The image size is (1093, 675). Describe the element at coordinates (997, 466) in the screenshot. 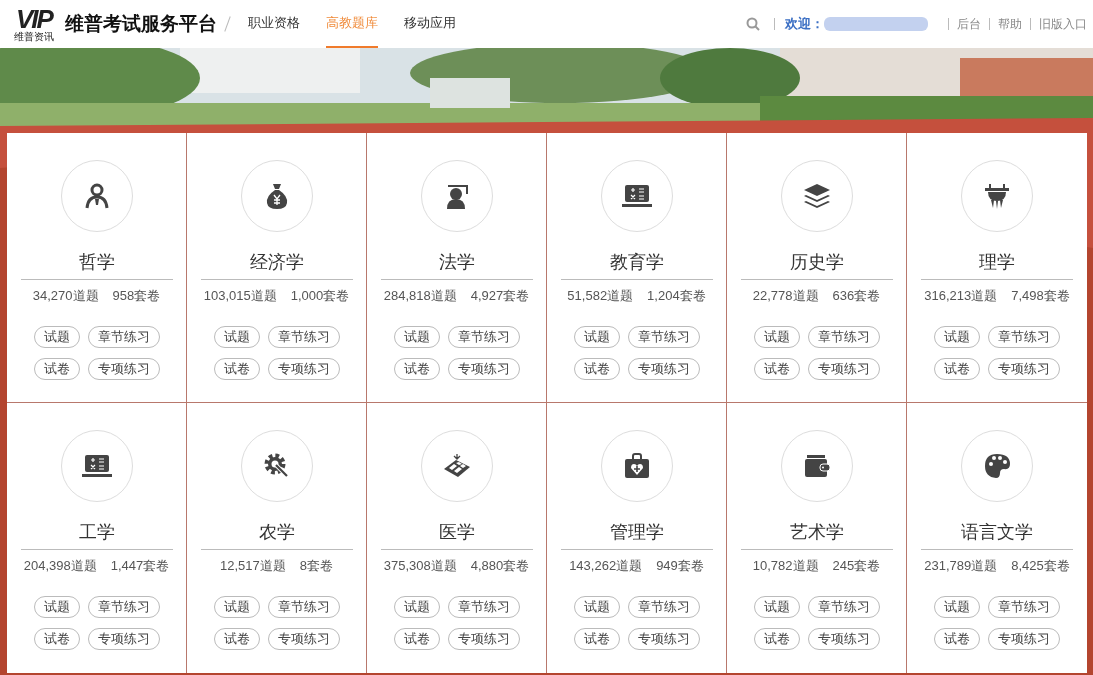

I see `palette-icon` at that location.